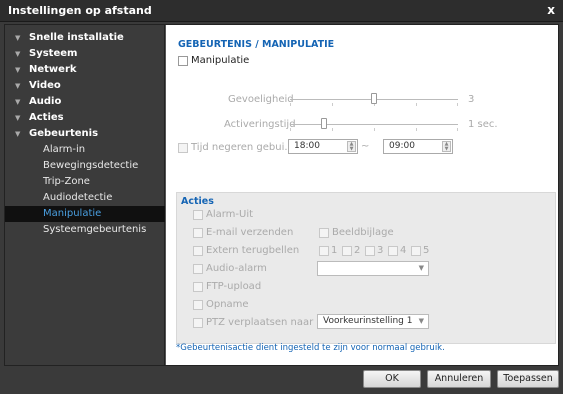  Describe the element at coordinates (230, 214) in the screenshot. I see `alarm-out-label: Alarm-Uit` at that location.